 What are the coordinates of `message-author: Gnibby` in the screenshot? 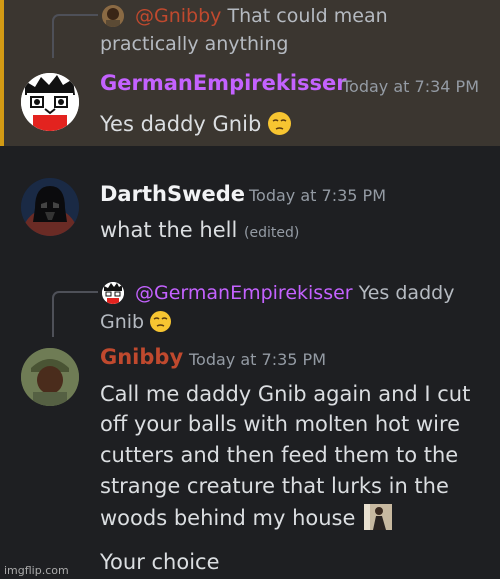 It's located at (141, 357).